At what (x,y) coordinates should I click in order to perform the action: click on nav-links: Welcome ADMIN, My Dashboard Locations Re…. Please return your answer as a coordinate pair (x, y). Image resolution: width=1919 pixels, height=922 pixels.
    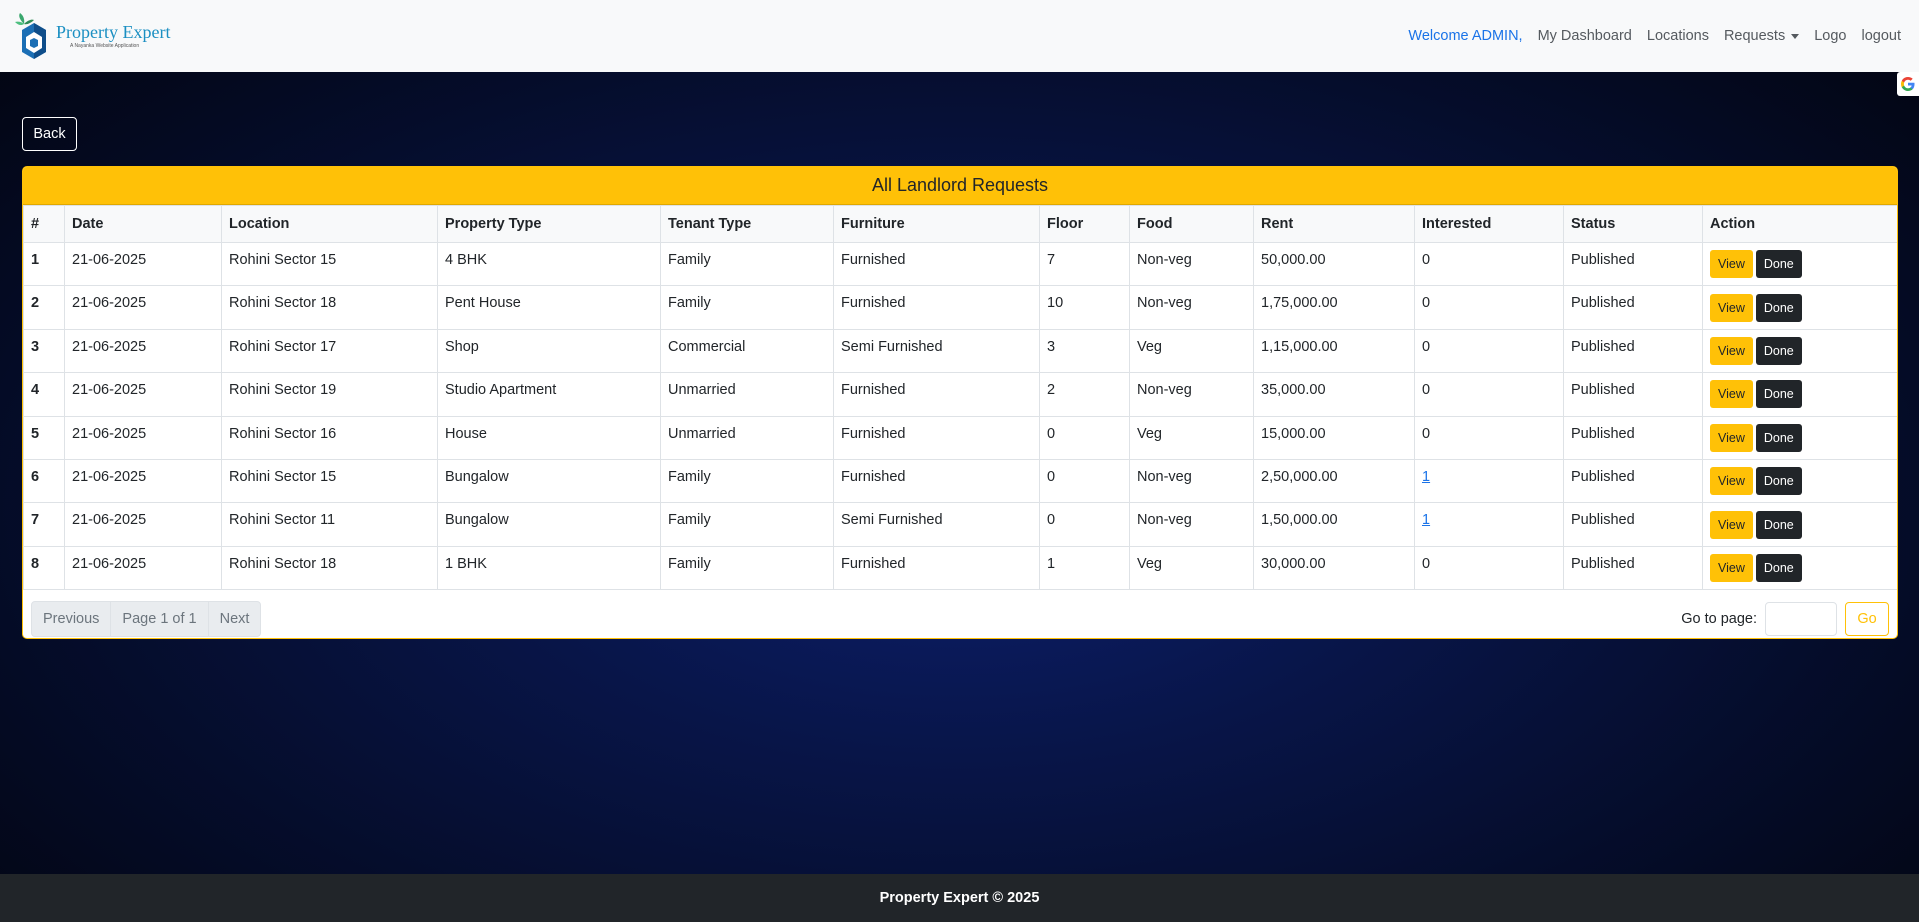
    Looking at the image, I should click on (1654, 36).